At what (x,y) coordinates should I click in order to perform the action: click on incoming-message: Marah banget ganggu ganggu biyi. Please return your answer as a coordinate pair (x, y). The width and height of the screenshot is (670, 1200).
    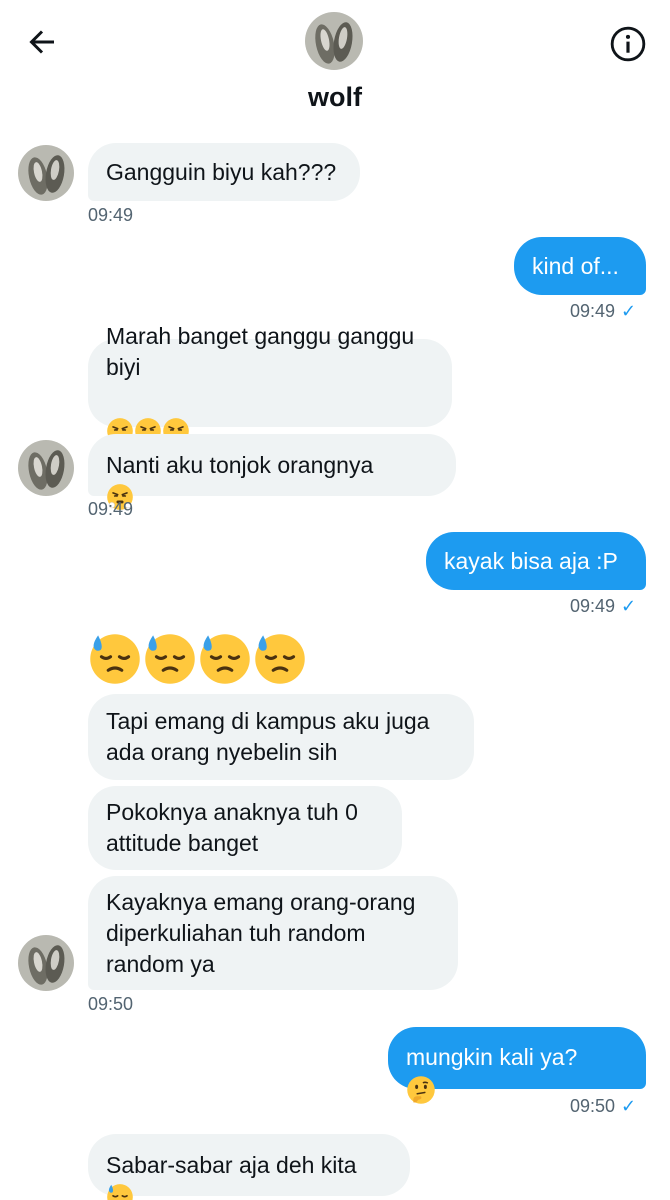
    Looking at the image, I should click on (270, 384).